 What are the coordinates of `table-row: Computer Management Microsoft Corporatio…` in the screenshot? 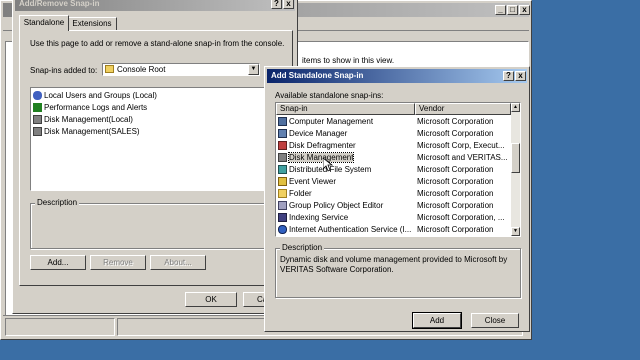 It's located at (393, 122).